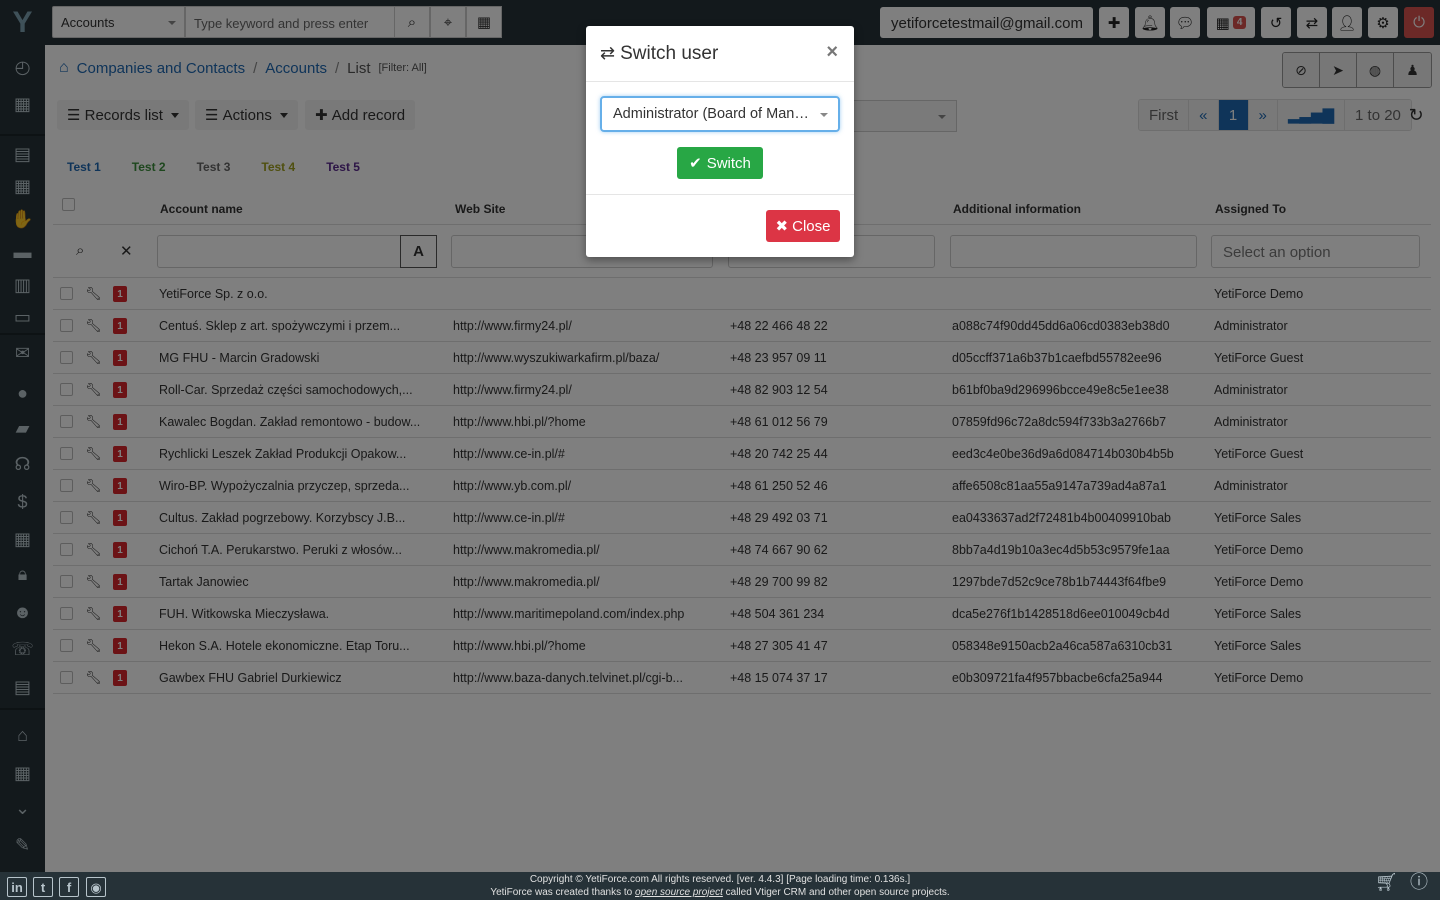  I want to click on modal-title: Switch user, so click(669, 53).